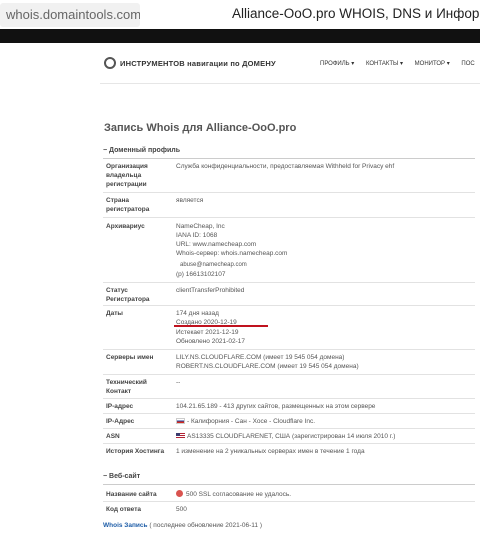 This screenshot has height=535, width=480. What do you see at coordinates (128, 295) in the screenshot?
I see `label-status: Статус Регистратора` at bounding box center [128, 295].